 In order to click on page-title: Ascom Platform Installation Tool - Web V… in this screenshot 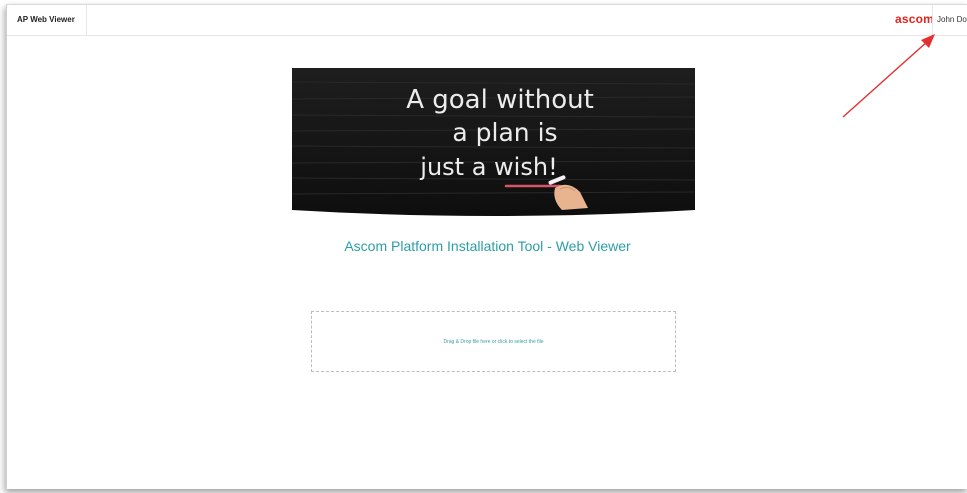, I will do `click(487, 246)`.